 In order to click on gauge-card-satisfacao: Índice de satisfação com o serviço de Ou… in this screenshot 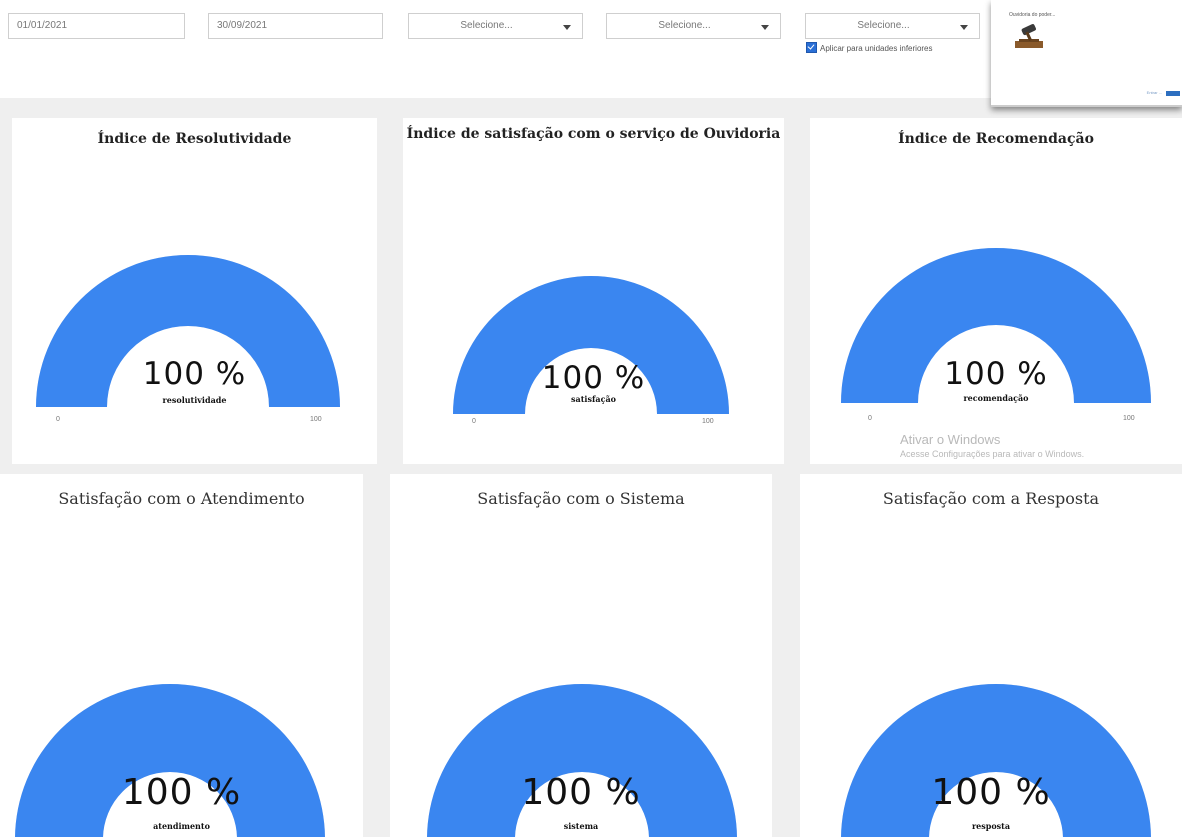, I will do `click(593, 291)`.